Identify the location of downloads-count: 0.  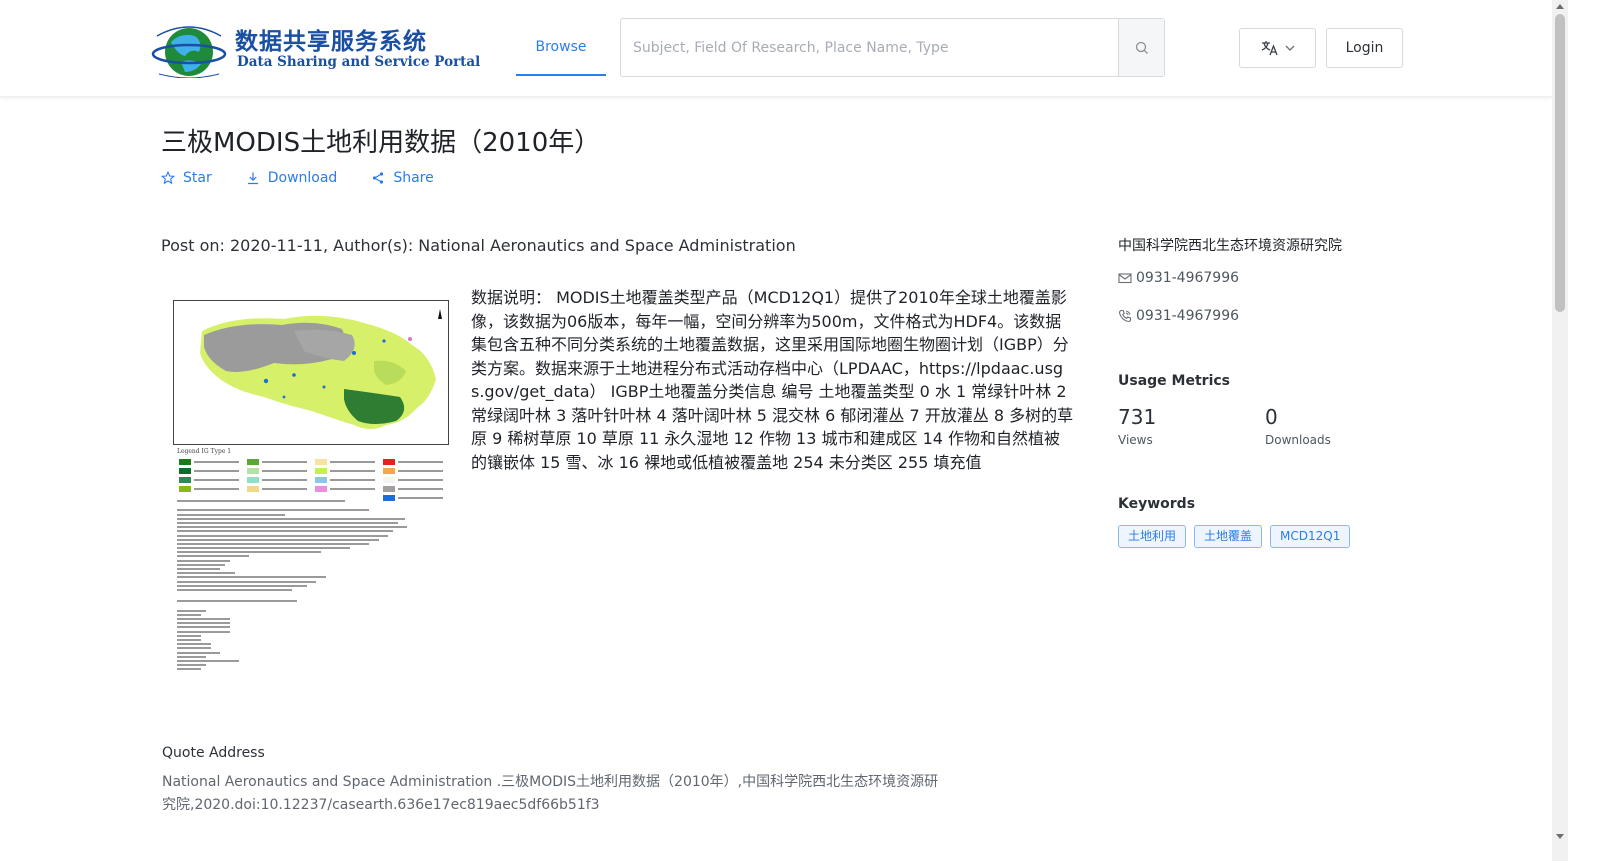
(1271, 417).